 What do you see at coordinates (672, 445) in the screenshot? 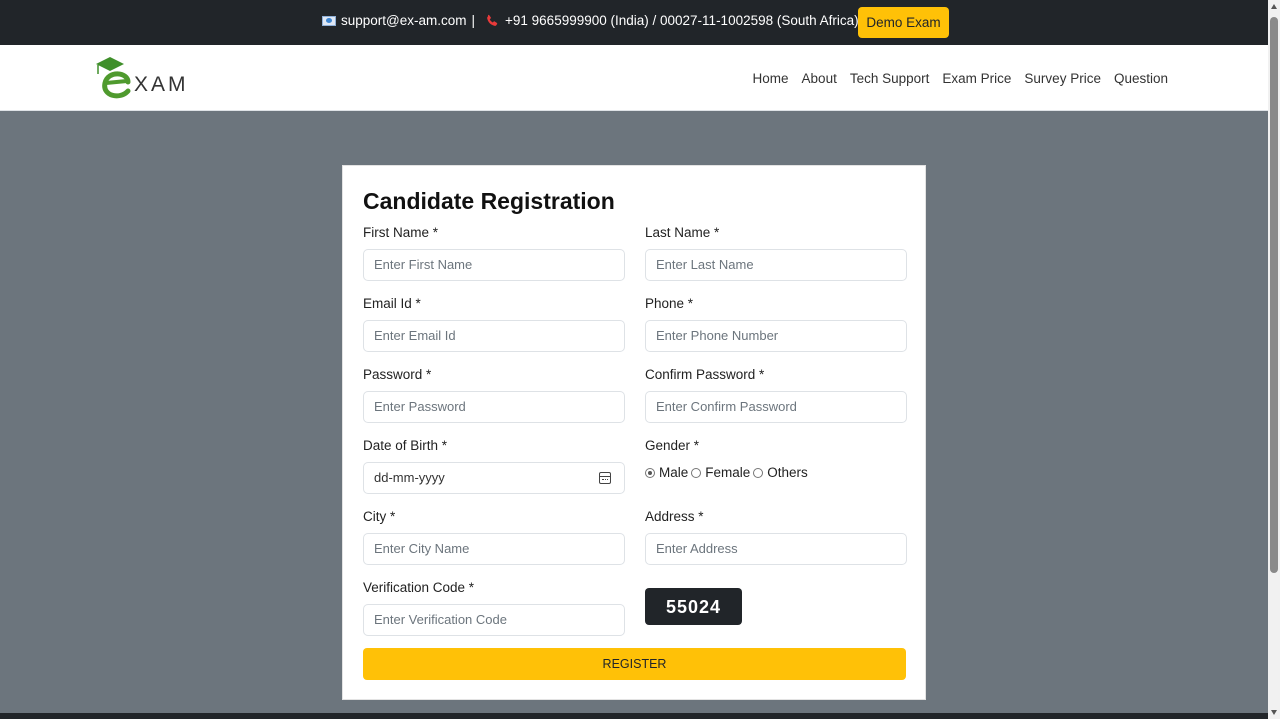
I see `gender-label: Gender *` at bounding box center [672, 445].